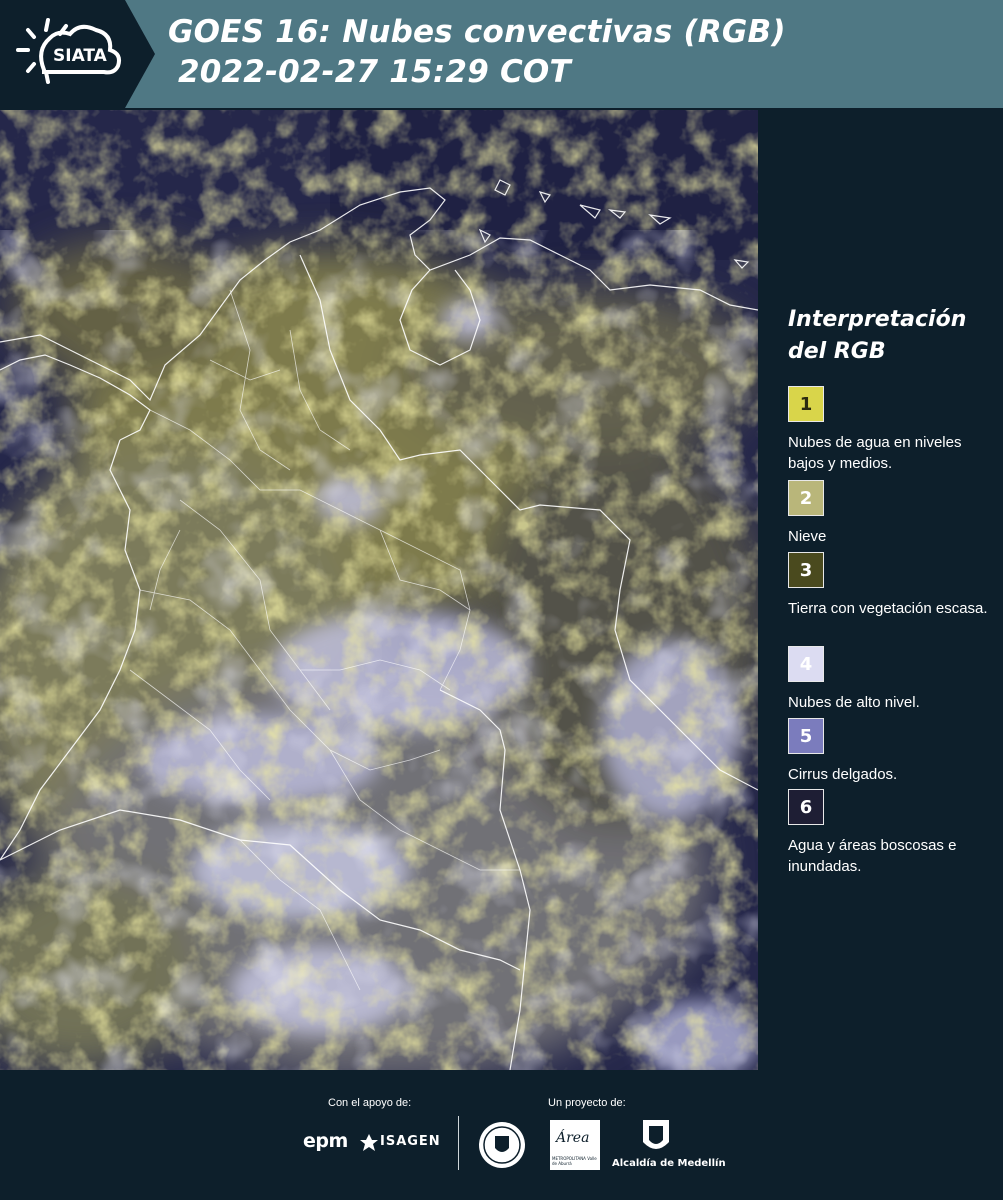  I want to click on legend-swatch-4: 4, so click(806, 664).